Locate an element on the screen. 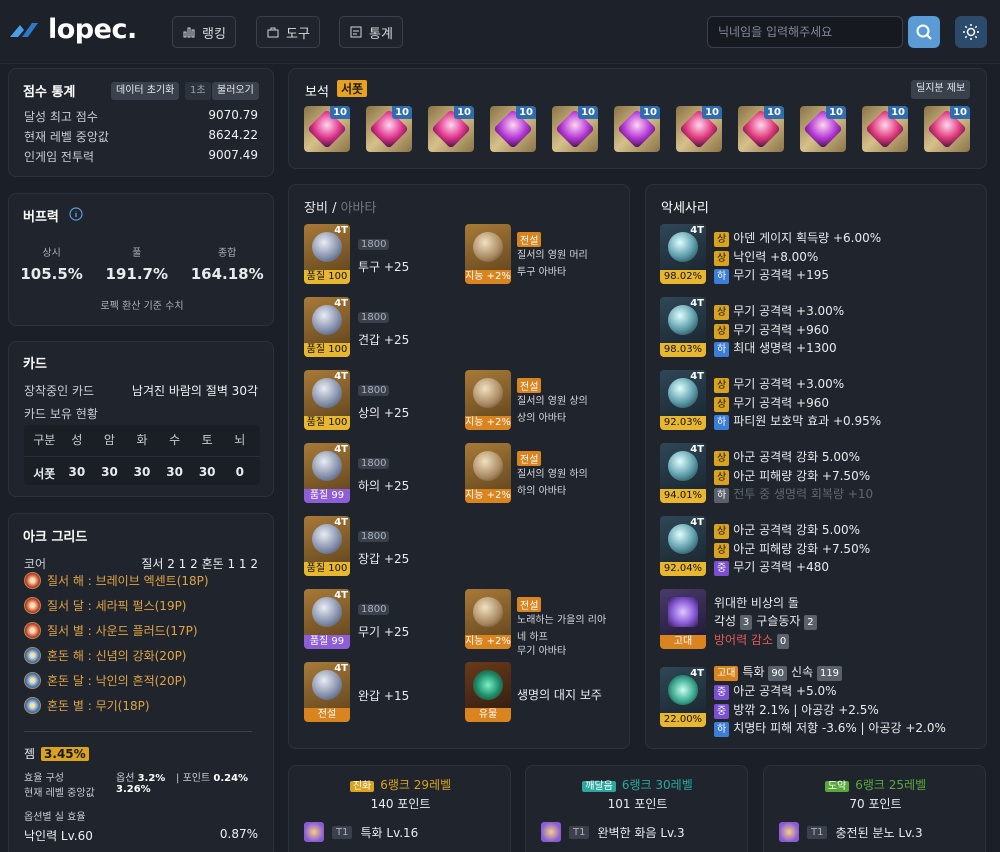 The width and height of the screenshot is (1000, 852). logo: lopec. is located at coordinates (72, 29).